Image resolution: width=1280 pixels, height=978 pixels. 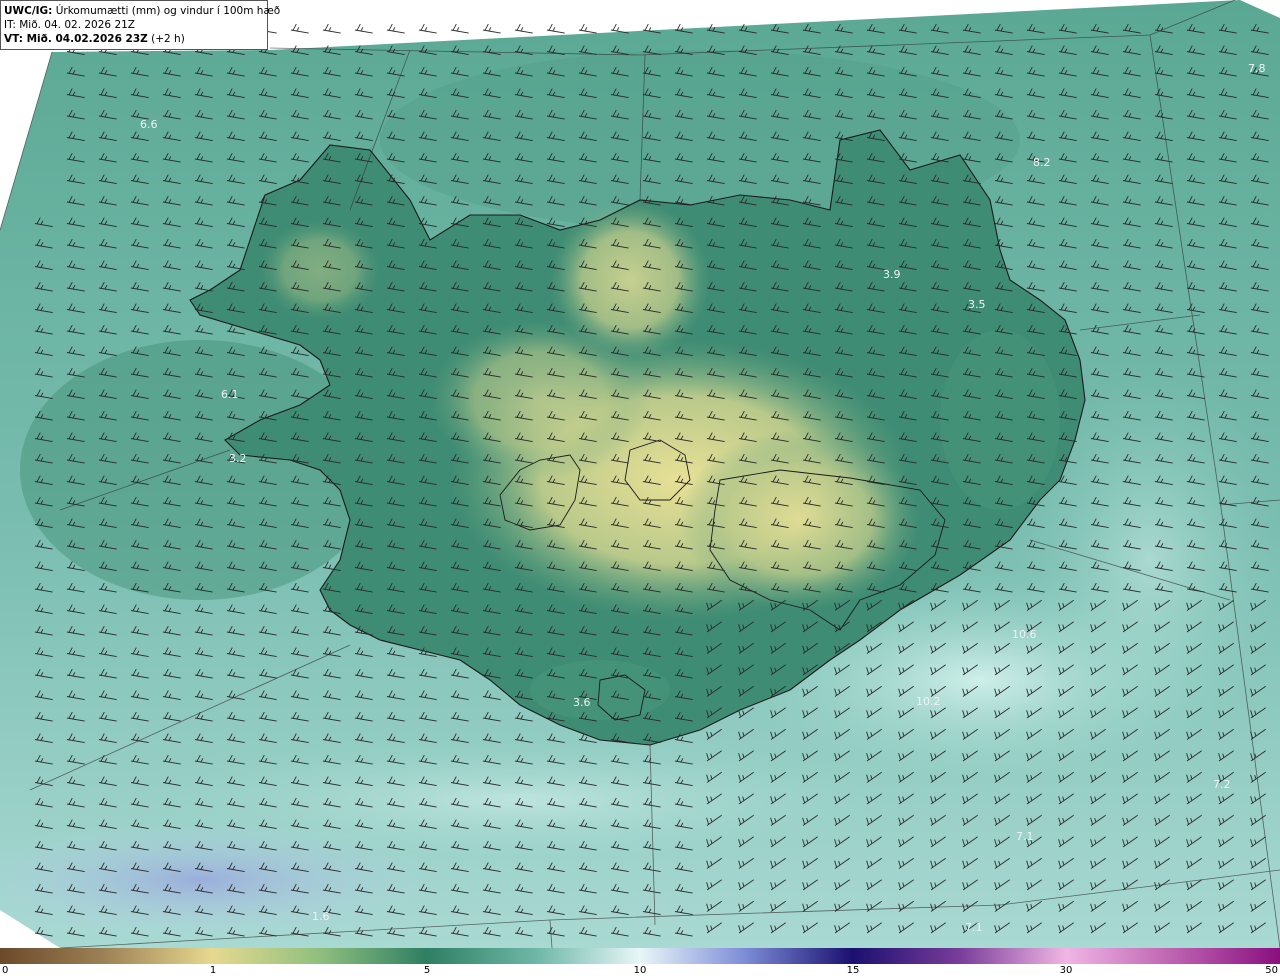 I want to click on valid-time-row: VT: Mið. 04.02.2026 23Z (+2 h), so click(x=135, y=39).